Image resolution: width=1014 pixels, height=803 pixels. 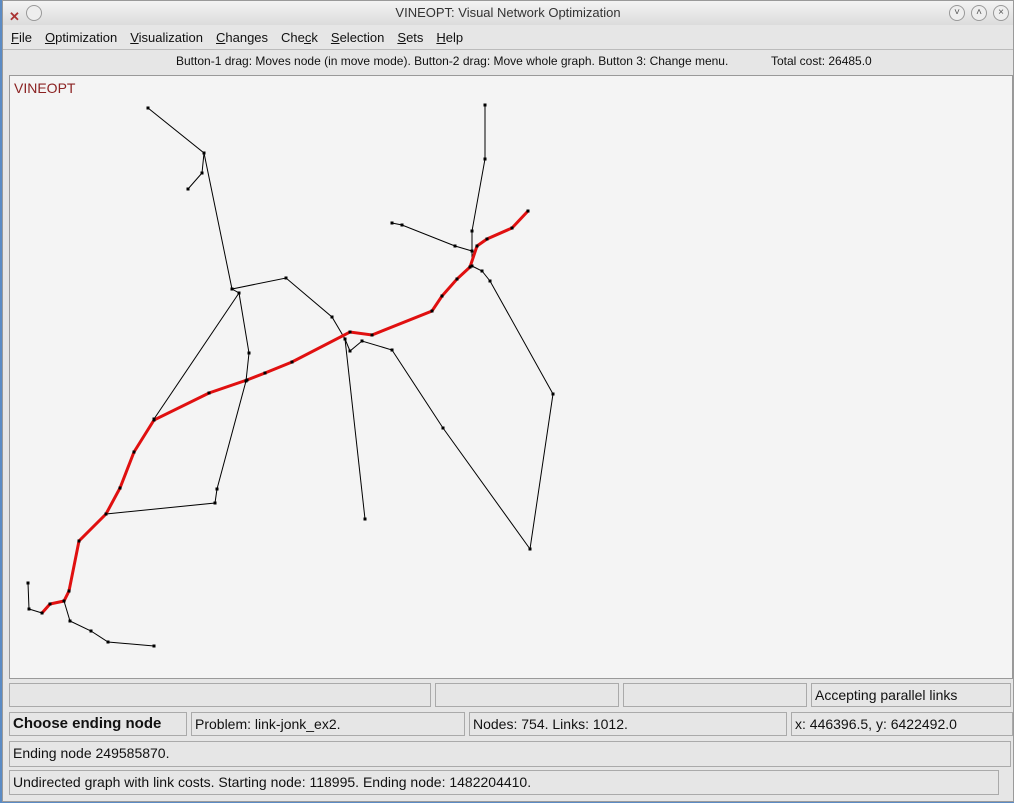 I want to click on menu-selection: Selection, so click(x=357, y=37).